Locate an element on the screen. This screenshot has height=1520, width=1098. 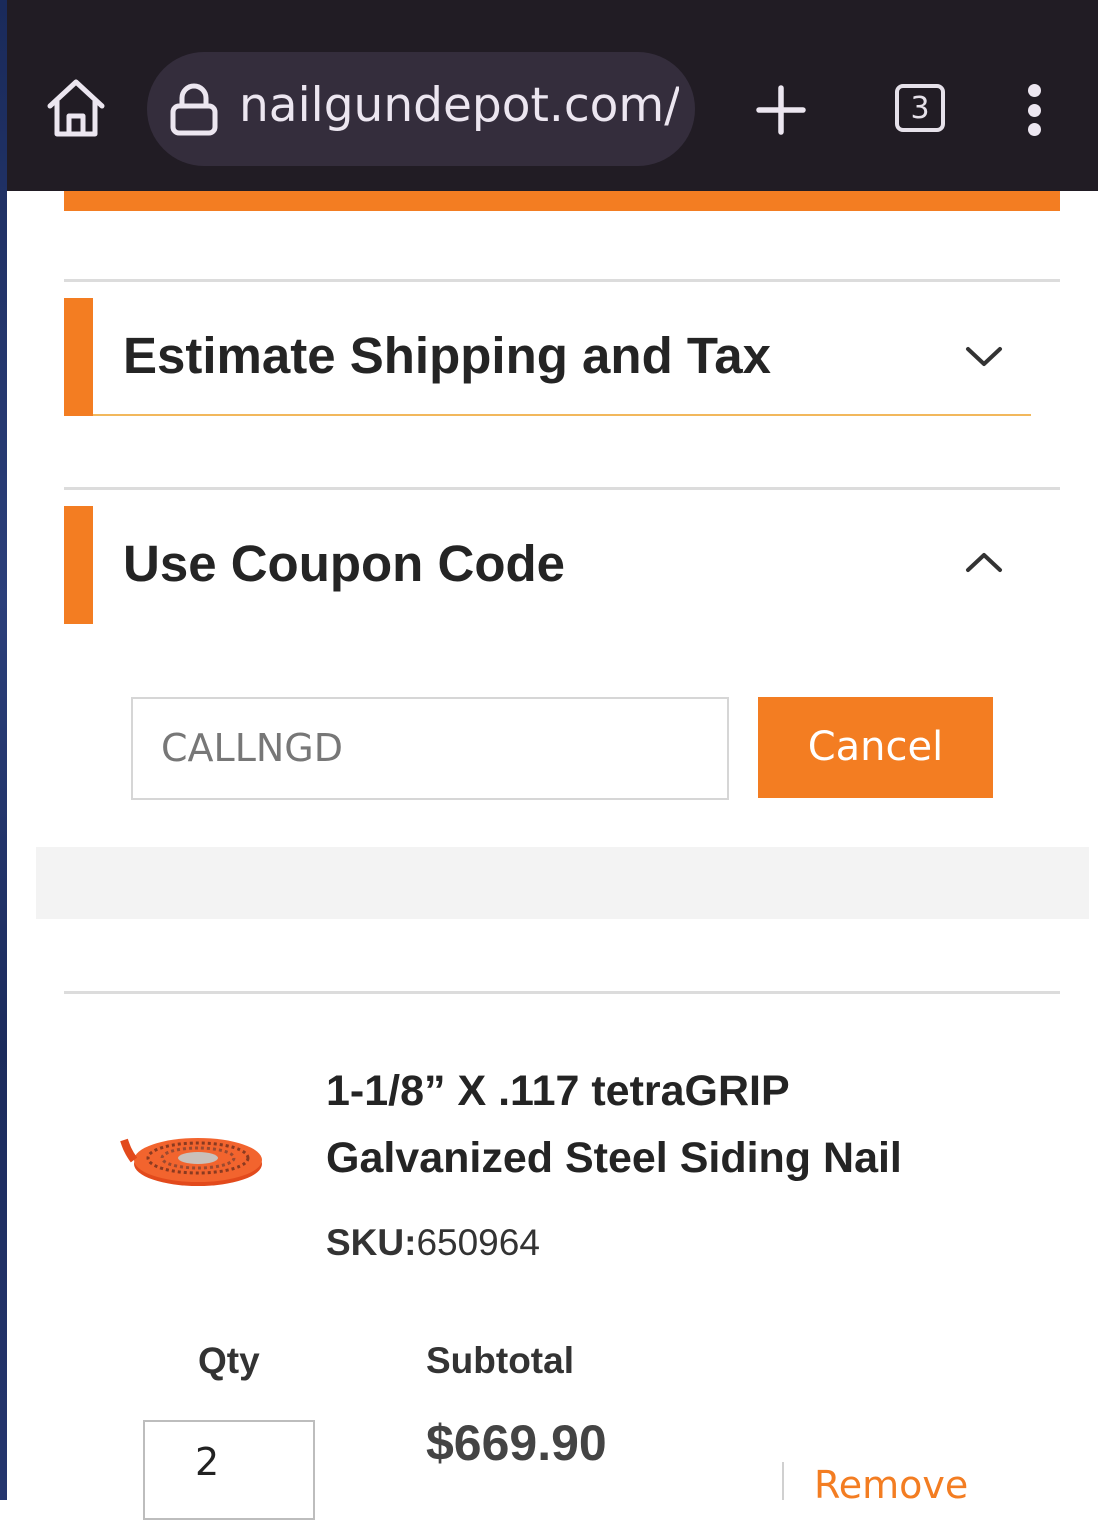
sku-label: SKU: is located at coordinates (371, 1242).